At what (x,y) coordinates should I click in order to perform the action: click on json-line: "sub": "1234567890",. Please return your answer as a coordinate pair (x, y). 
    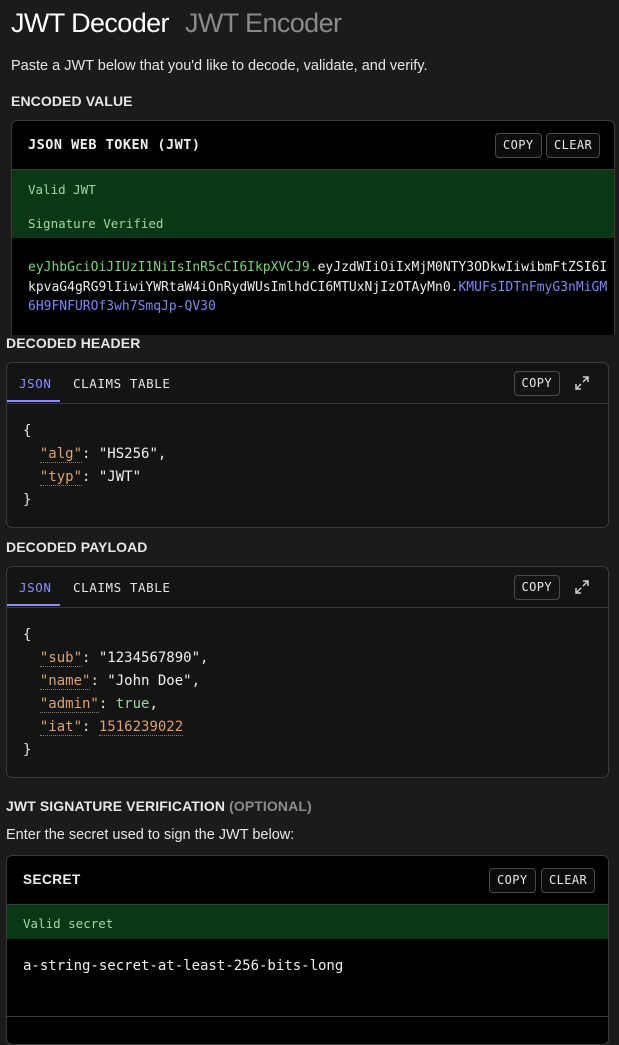
    Looking at the image, I should click on (124, 658).